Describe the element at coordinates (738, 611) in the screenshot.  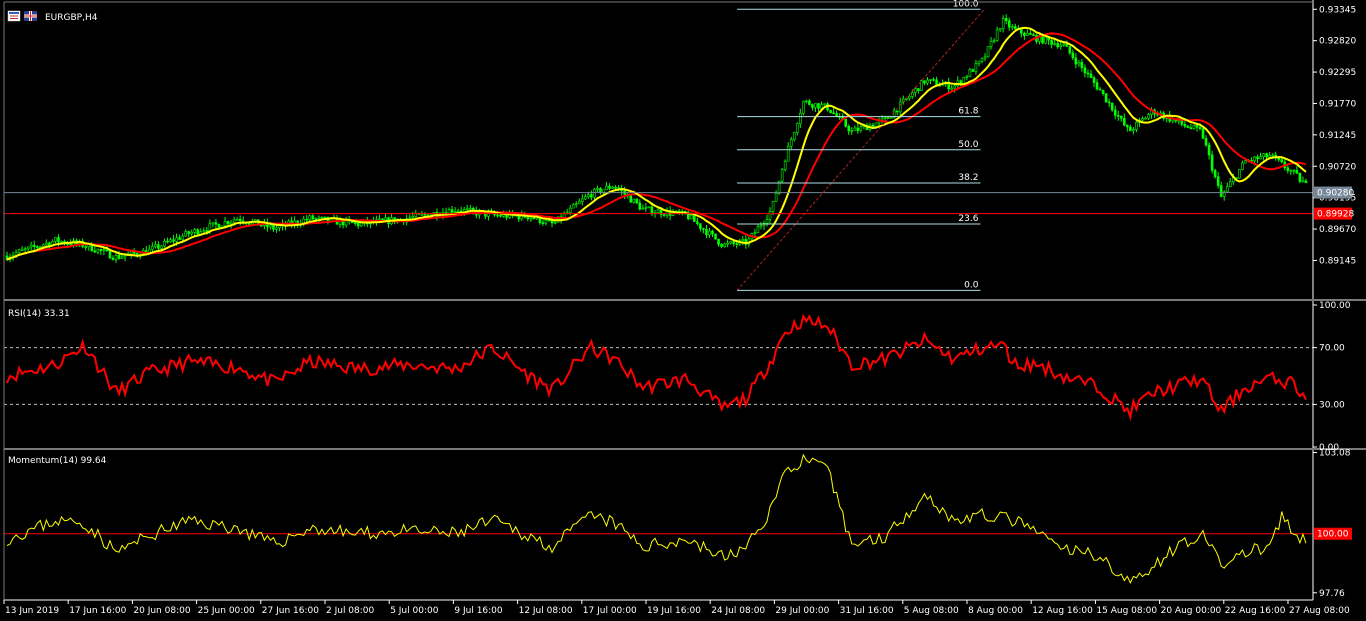
I see `time-axis-tick-label: 24 Jul 08:00` at that location.